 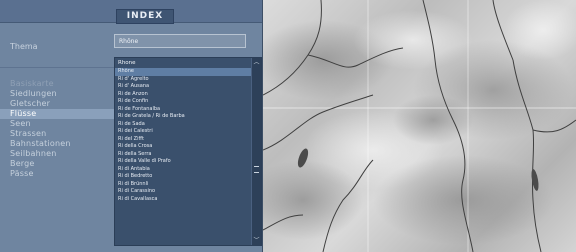 What do you see at coordinates (183, 132) in the screenshot?
I see `dropdown-option: Ri dei Calestri` at bounding box center [183, 132].